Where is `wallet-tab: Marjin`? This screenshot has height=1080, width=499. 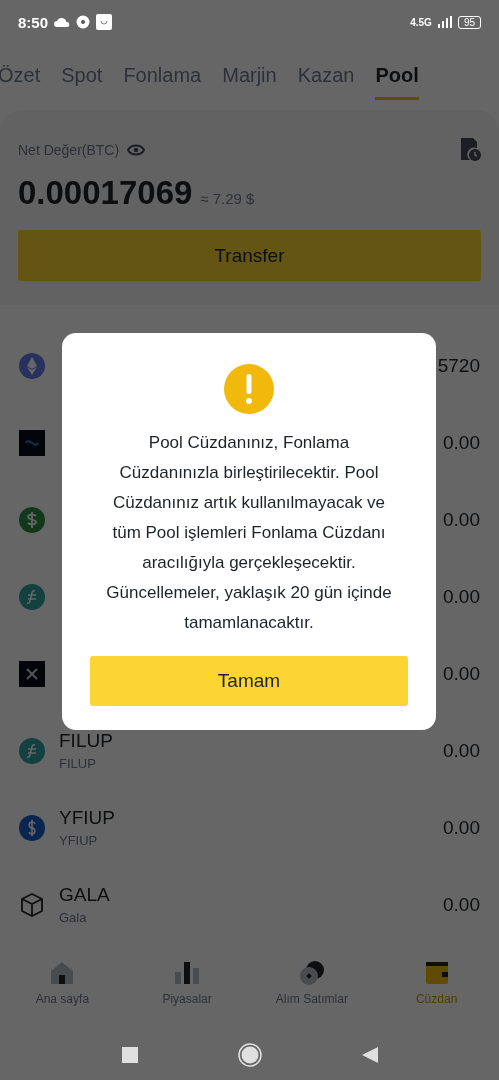 wallet-tab: Marjin is located at coordinates (249, 77).